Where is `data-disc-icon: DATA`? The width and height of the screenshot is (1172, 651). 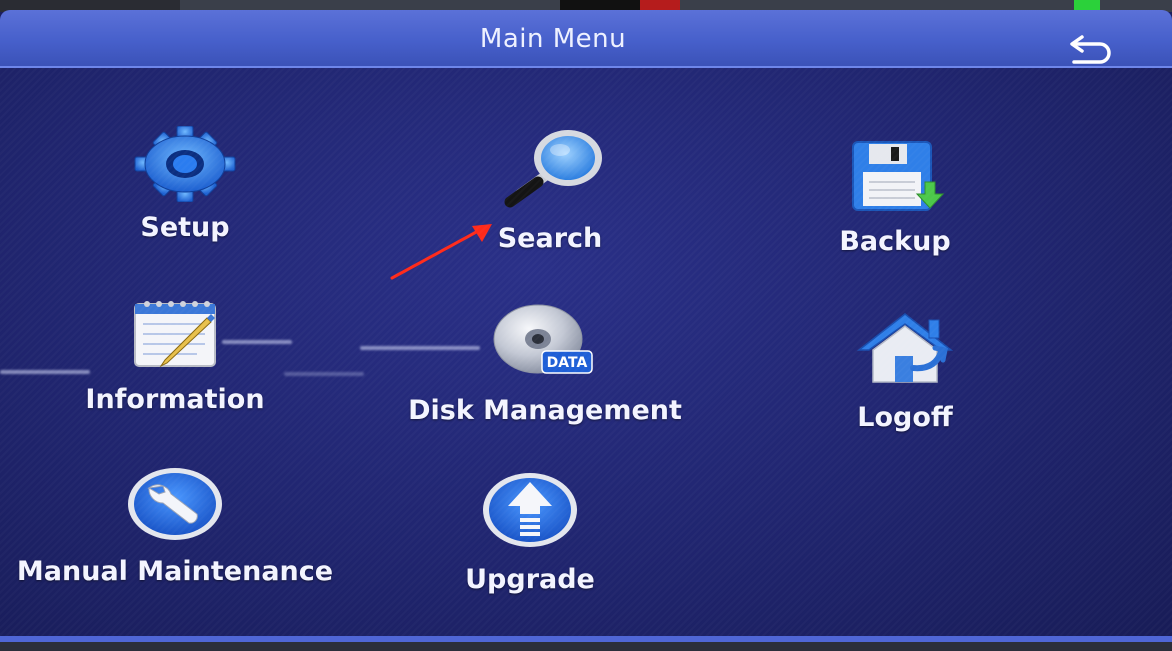 data-disc-icon: DATA is located at coordinates (543, 339).